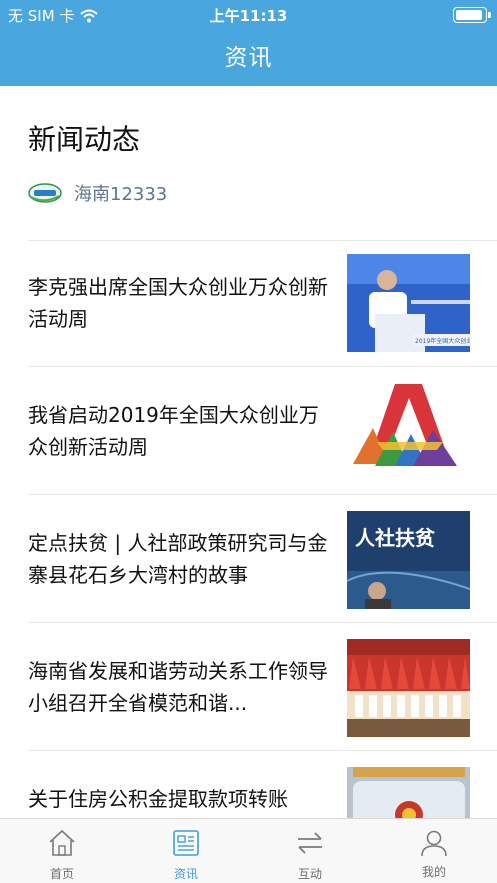 This screenshot has height=883, width=497. What do you see at coordinates (408, 429) in the screenshot?
I see `news-thumbnail-logo` at bounding box center [408, 429].